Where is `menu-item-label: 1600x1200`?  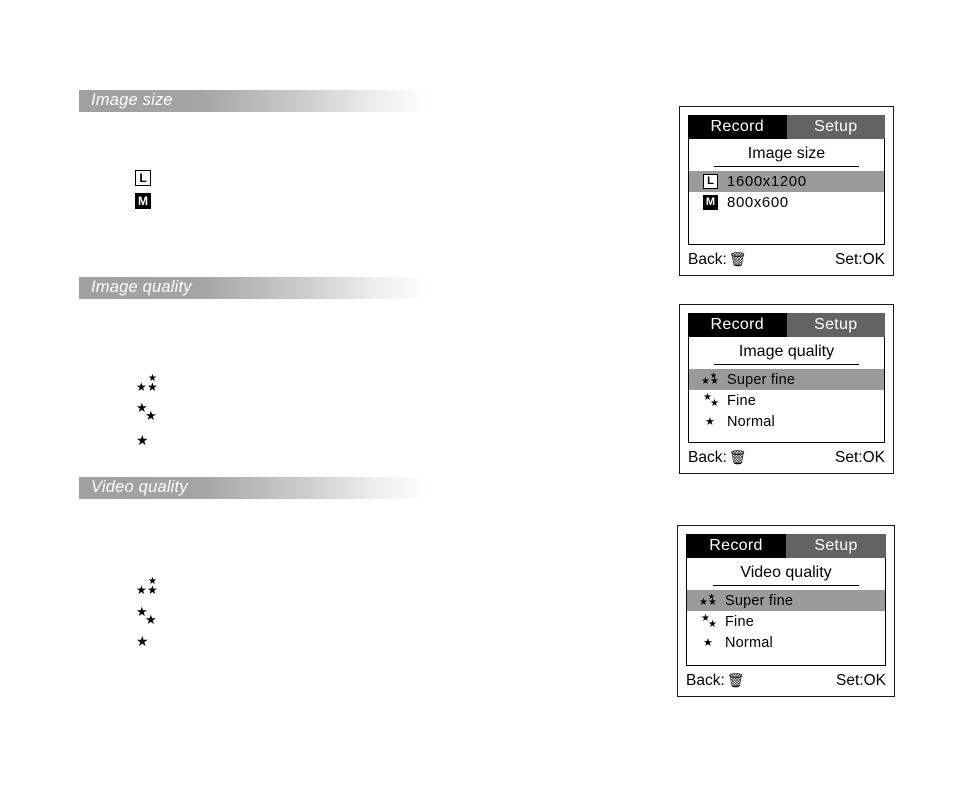 menu-item-label: 1600x1200 is located at coordinates (767, 181).